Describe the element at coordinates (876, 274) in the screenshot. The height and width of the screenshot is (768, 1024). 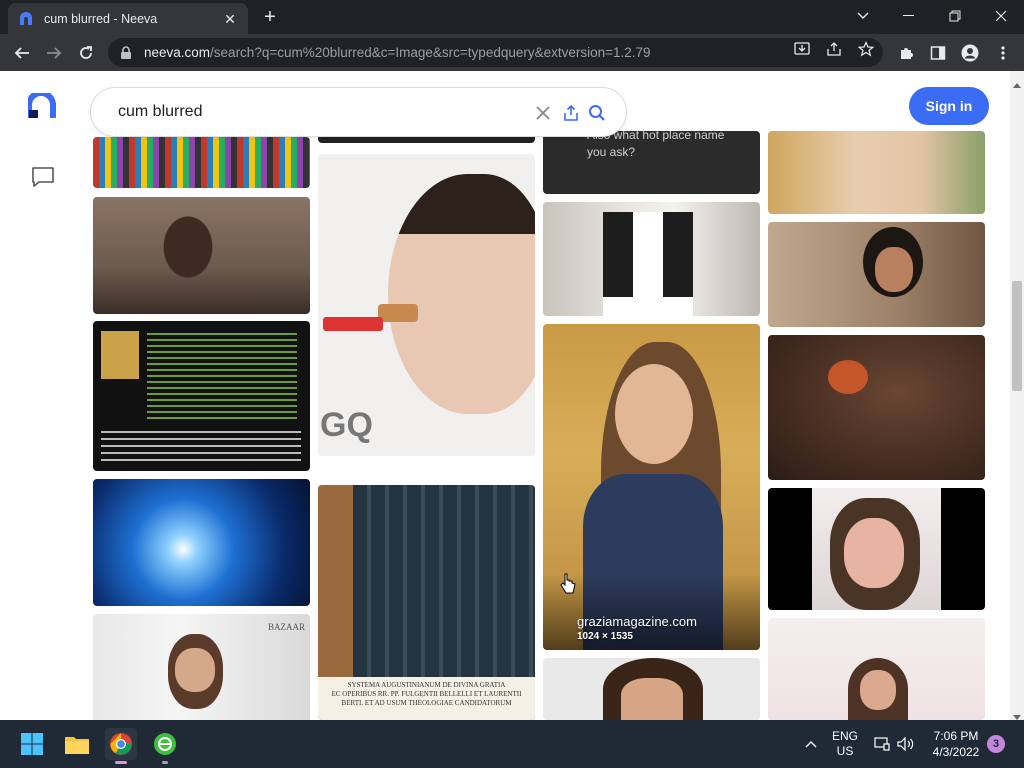
I see `image-result-man-scene` at that location.